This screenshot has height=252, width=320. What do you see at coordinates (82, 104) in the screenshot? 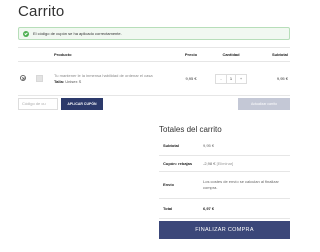
I see `apply-coupon-button: APLICAR CUPÓN` at bounding box center [82, 104].